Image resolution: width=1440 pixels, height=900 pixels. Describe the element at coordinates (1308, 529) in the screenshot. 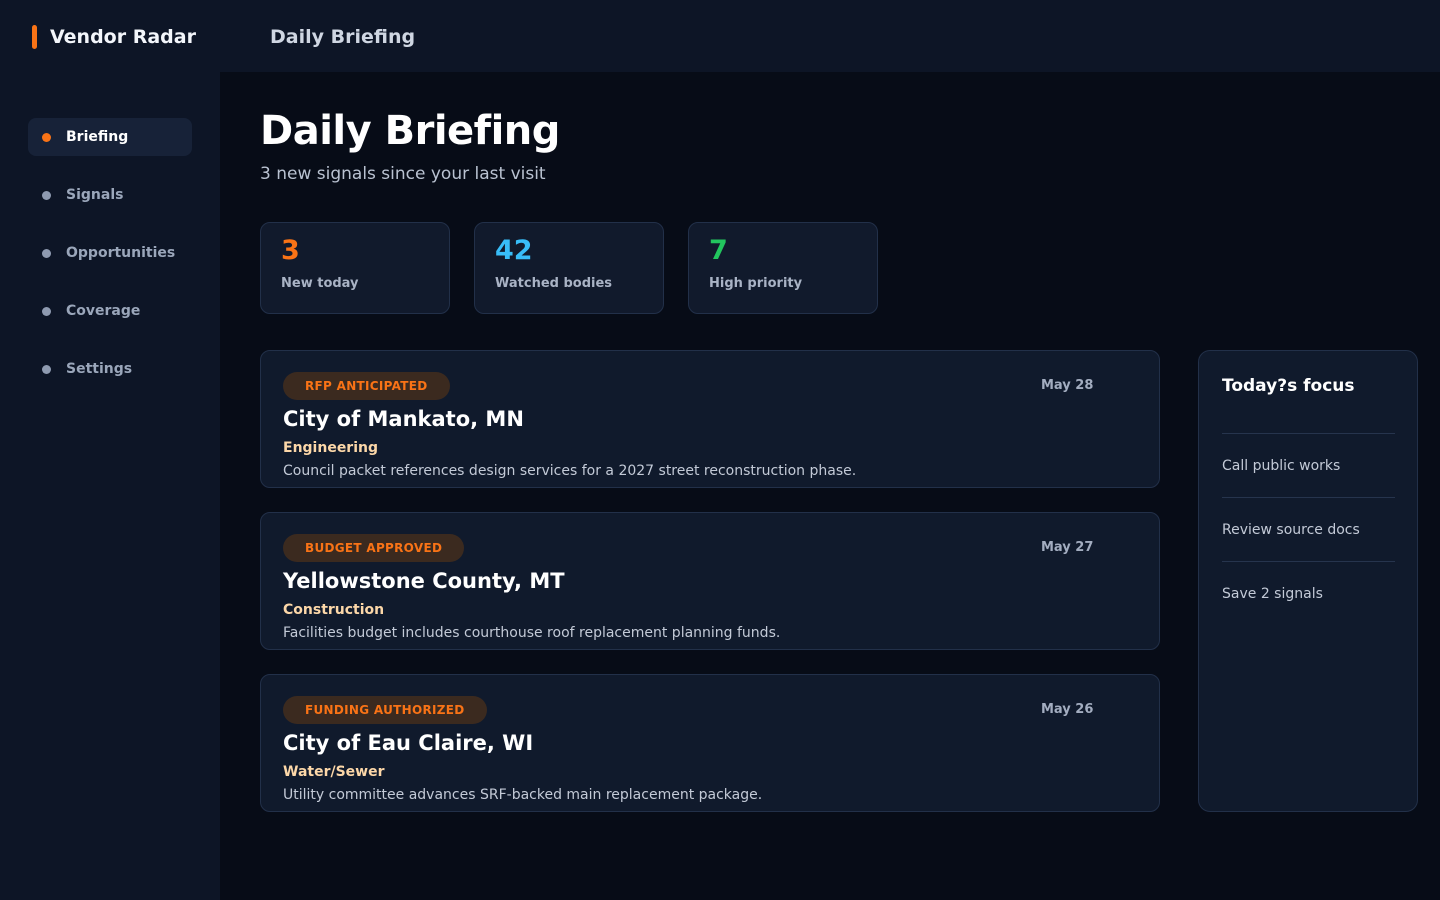

I see `focus-item: Review source docs` at that location.